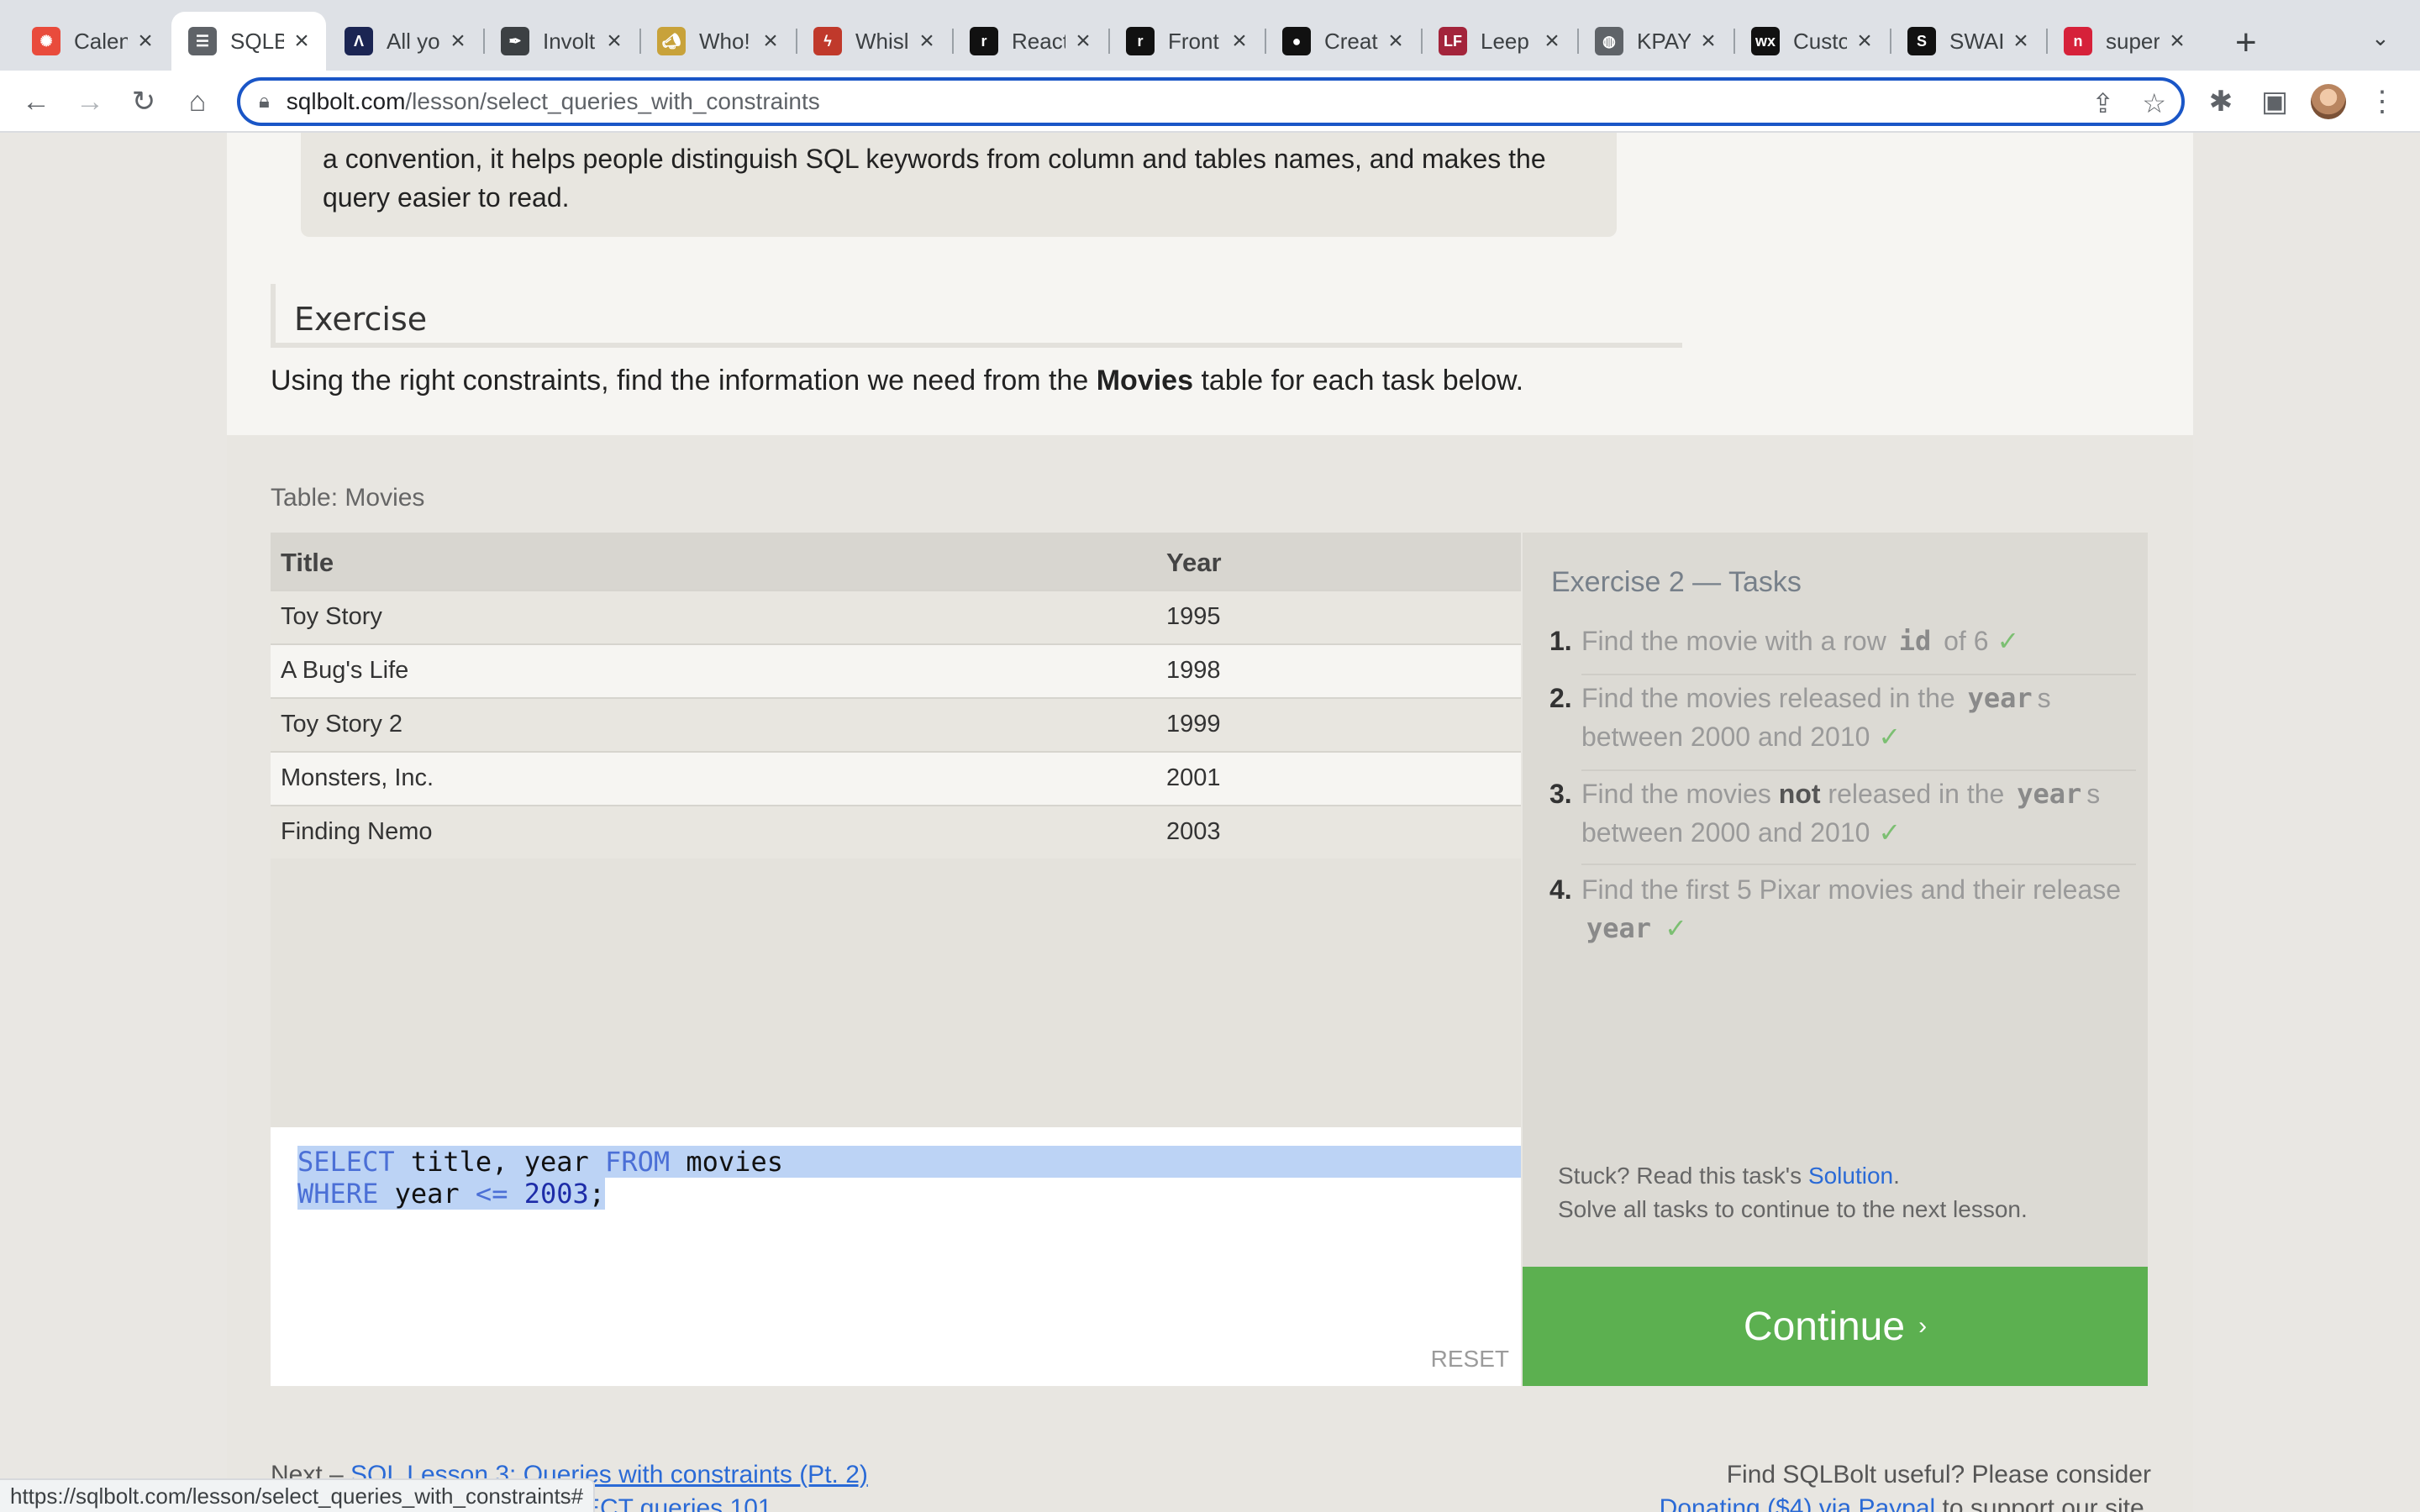 This screenshot has width=2420, height=1512. I want to click on browser-tab: r React ×, so click(1030, 41).